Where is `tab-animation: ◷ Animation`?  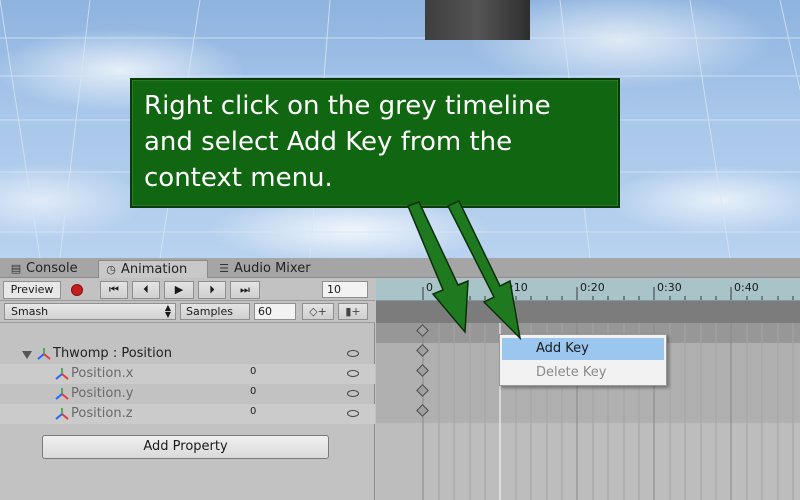 tab-animation: ◷ Animation is located at coordinates (153, 269).